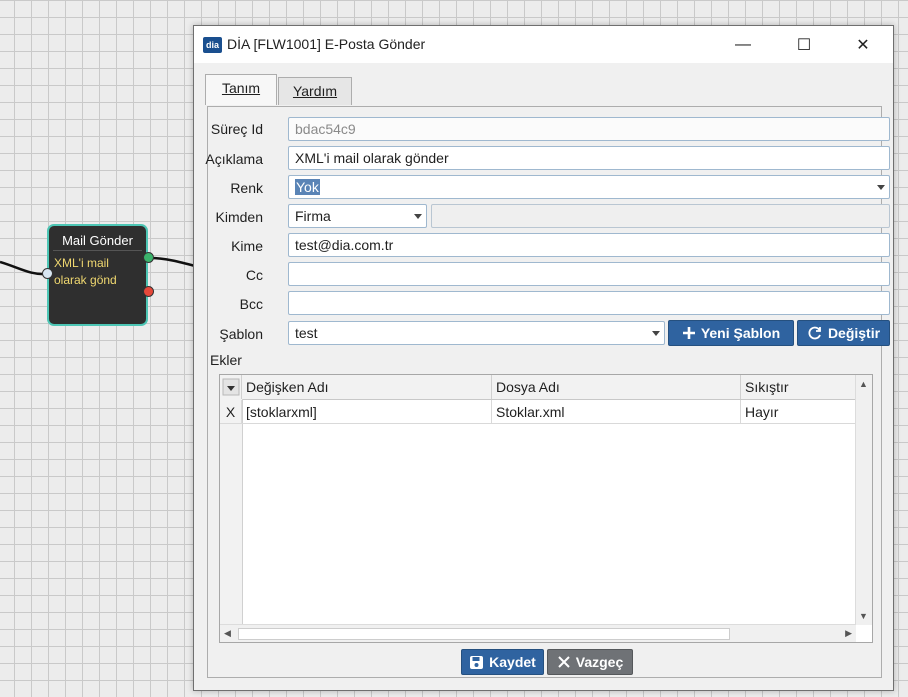 This screenshot has width=908, height=697. Describe the element at coordinates (226, 360) in the screenshot. I see `ekler-label: Ekler` at that location.